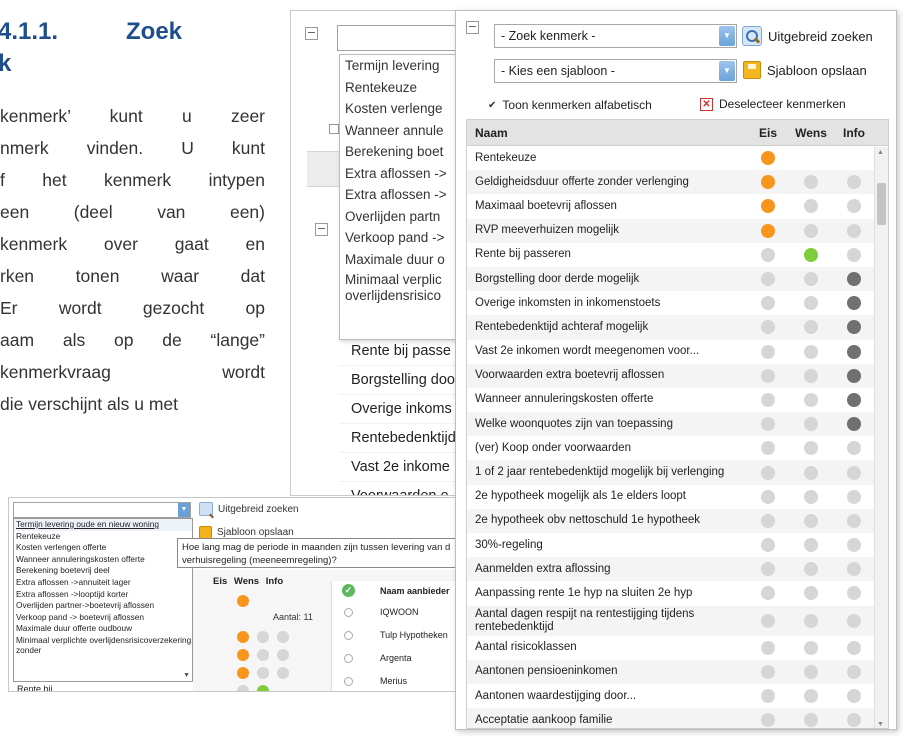 This screenshot has height=736, width=906. I want to click on dropdown-option: Extra aflossen ->annuiteit lager, so click(103, 583).